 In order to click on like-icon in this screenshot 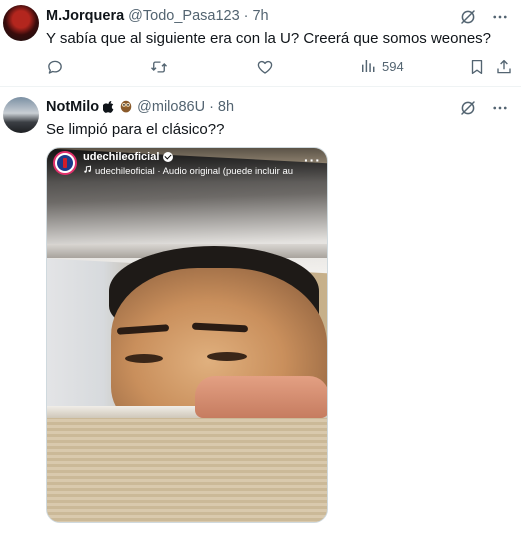, I will do `click(265, 67)`.